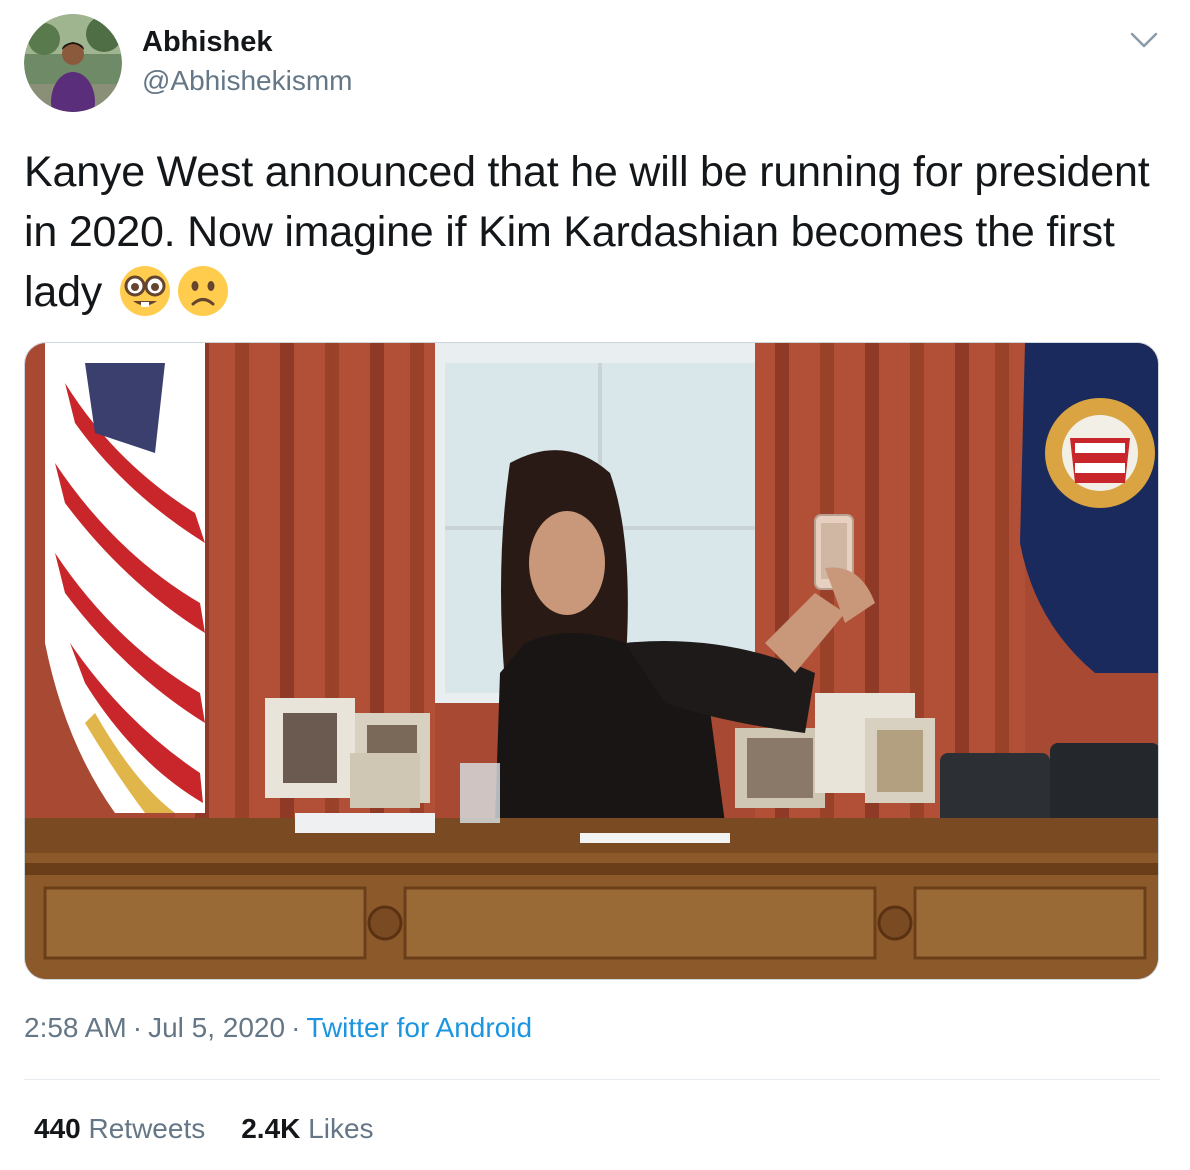  I want to click on avatar-photo, so click(73, 63).